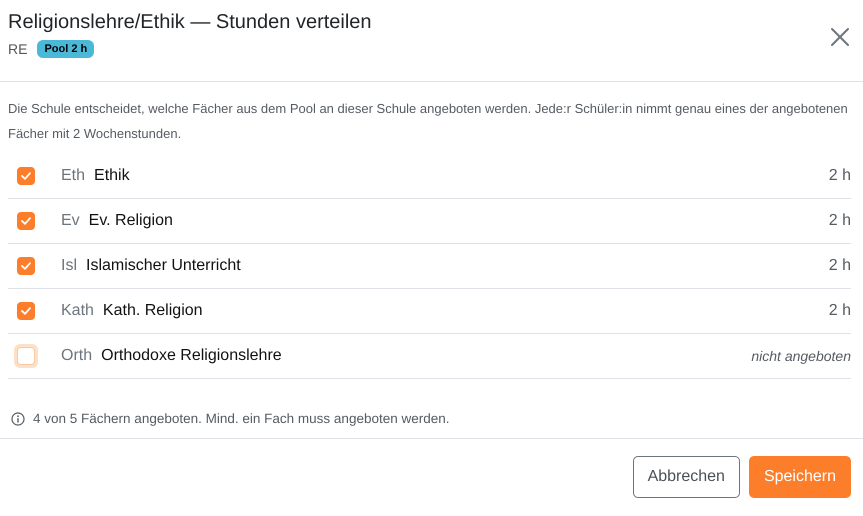  Describe the element at coordinates (77, 311) in the screenshot. I see `subject-abbreviation: Kath` at that location.